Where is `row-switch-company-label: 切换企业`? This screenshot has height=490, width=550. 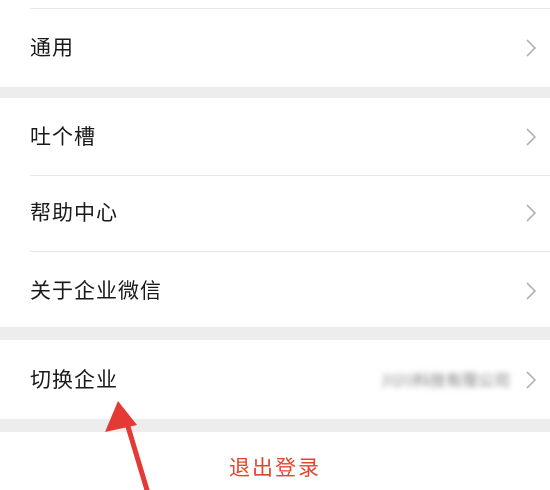
row-switch-company-label: 切换企业 is located at coordinates (74, 380).